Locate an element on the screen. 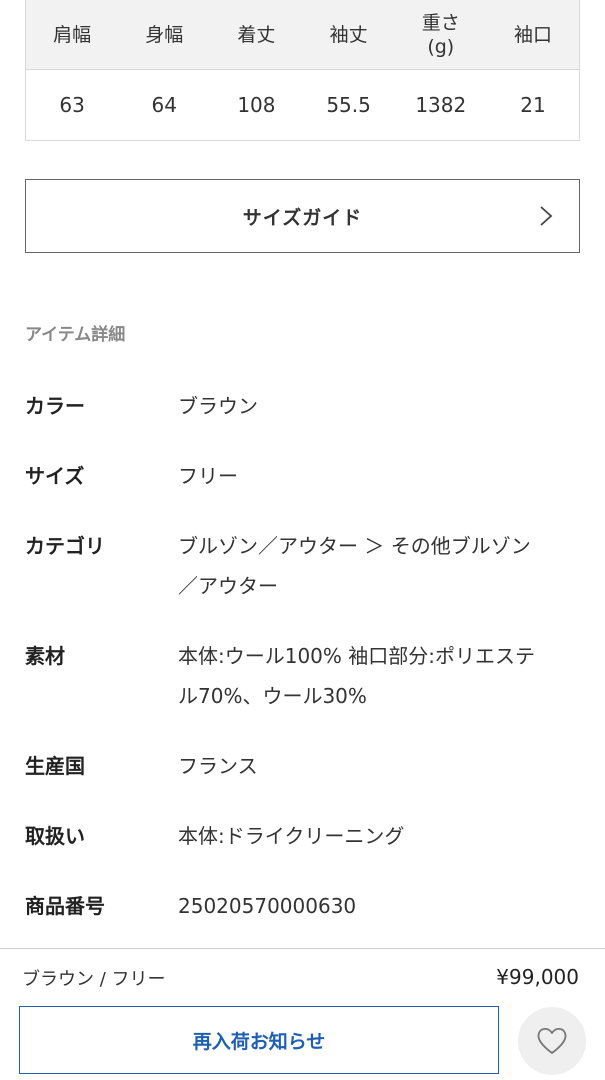 The width and height of the screenshot is (605, 1080). detail-row-origin: 生産国 フランス is located at coordinates (305, 781).